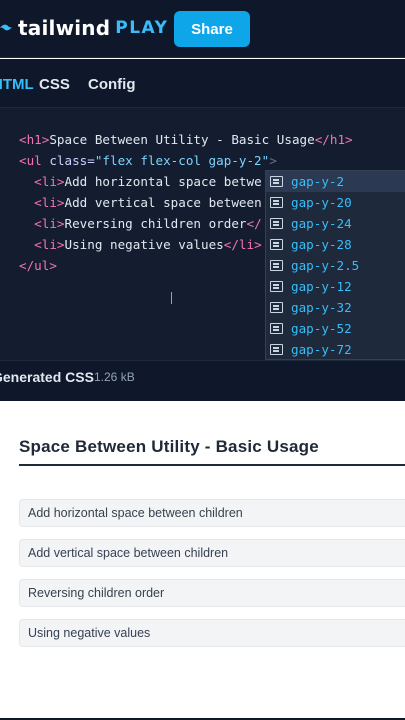 The width and height of the screenshot is (405, 720). I want to click on app-header: tailwind PLAY Share, so click(202, 29).